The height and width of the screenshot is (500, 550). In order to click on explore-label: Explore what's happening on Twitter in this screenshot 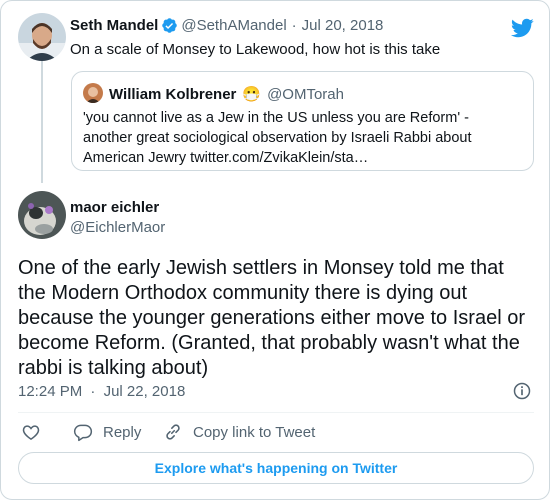, I will do `click(276, 468)`.